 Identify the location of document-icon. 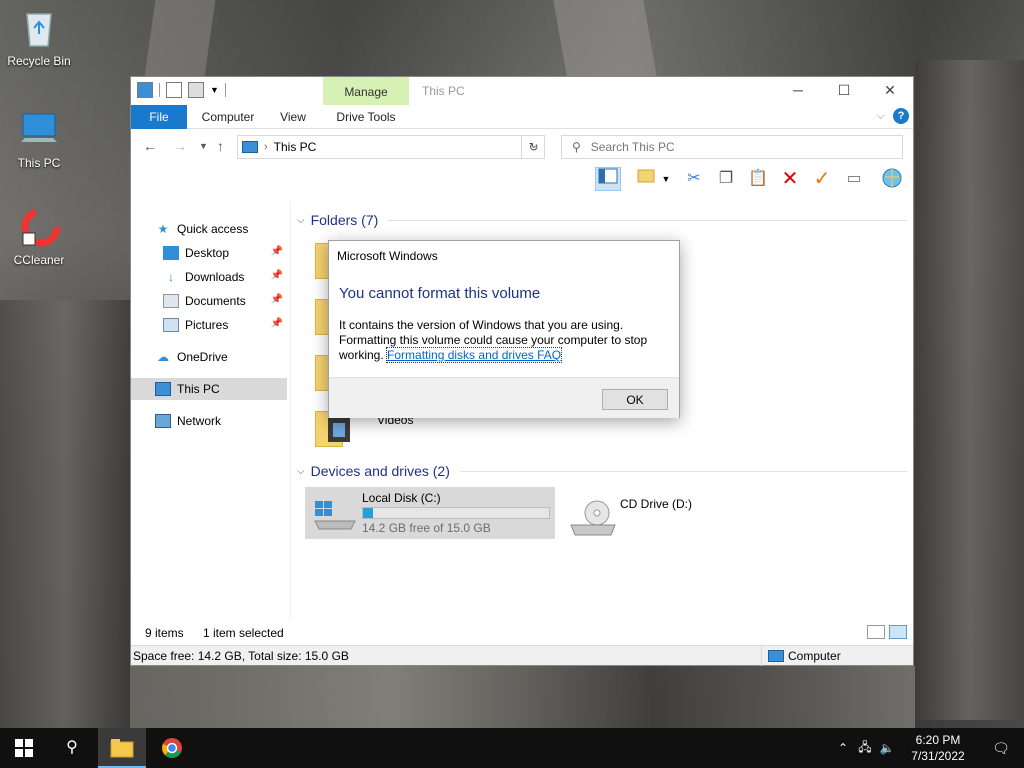
(171, 301).